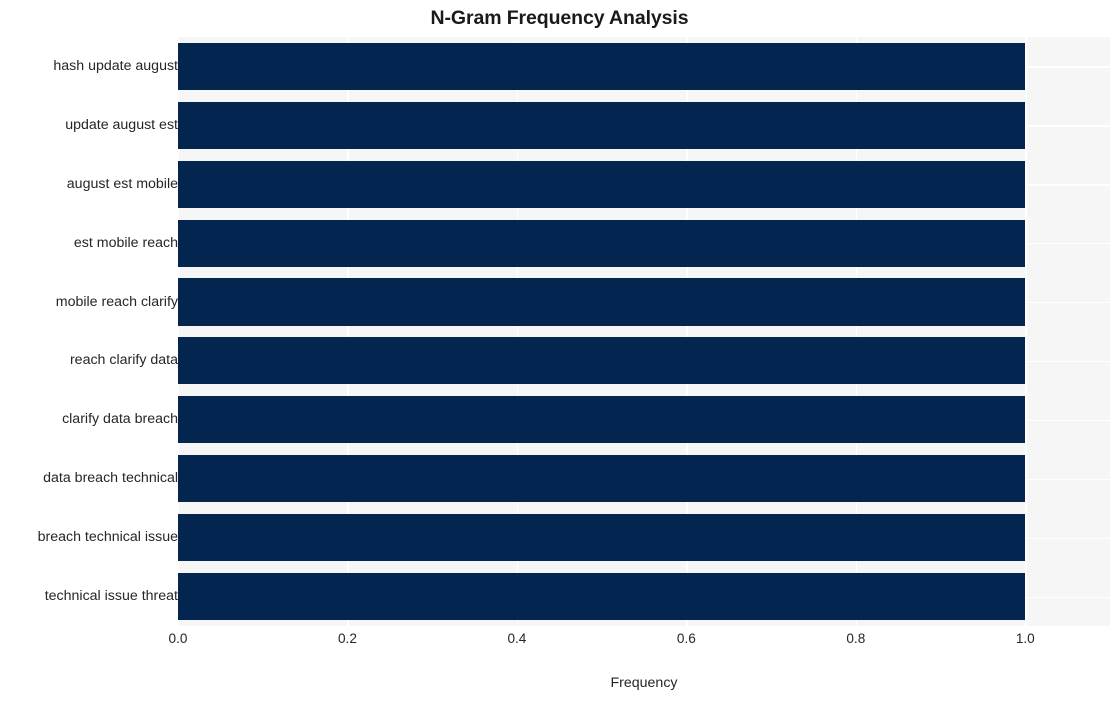 The width and height of the screenshot is (1119, 701). What do you see at coordinates (639, 641) in the screenshot?
I see `x-axis-tick-labels: 0.0 0.2 0.4 0.6 0.8 1.0` at bounding box center [639, 641].